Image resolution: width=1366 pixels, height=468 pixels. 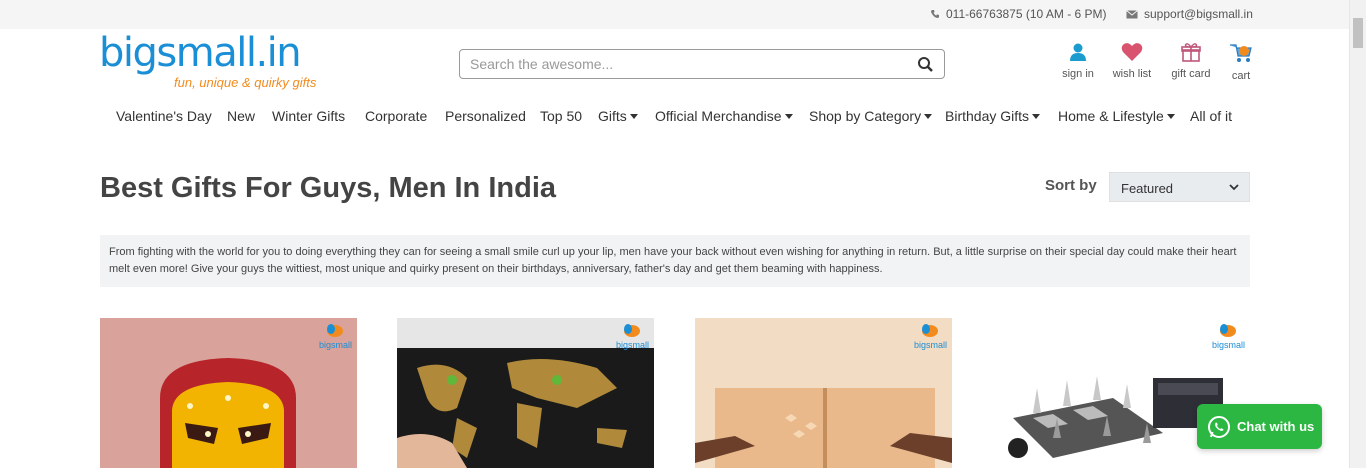 I want to click on nav-label: Corporate, so click(x=396, y=116).